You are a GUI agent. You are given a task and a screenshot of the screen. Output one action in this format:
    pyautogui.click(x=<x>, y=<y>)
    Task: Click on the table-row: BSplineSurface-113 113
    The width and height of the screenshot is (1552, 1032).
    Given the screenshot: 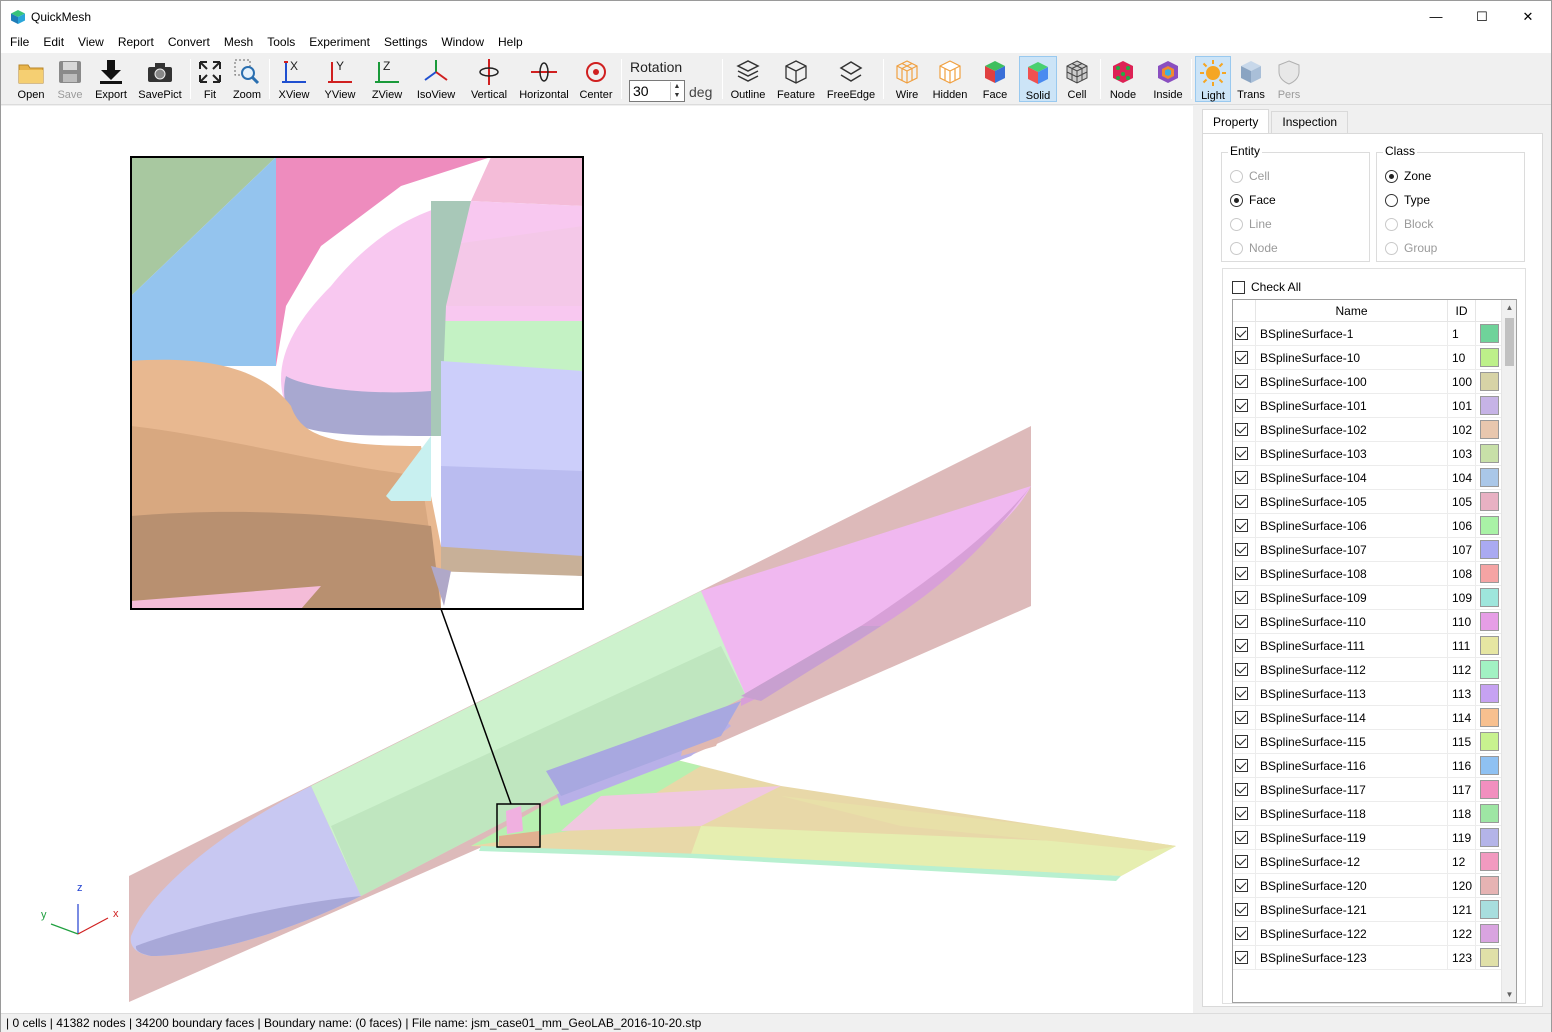 What is the action you would take?
    pyautogui.click(x=1368, y=693)
    